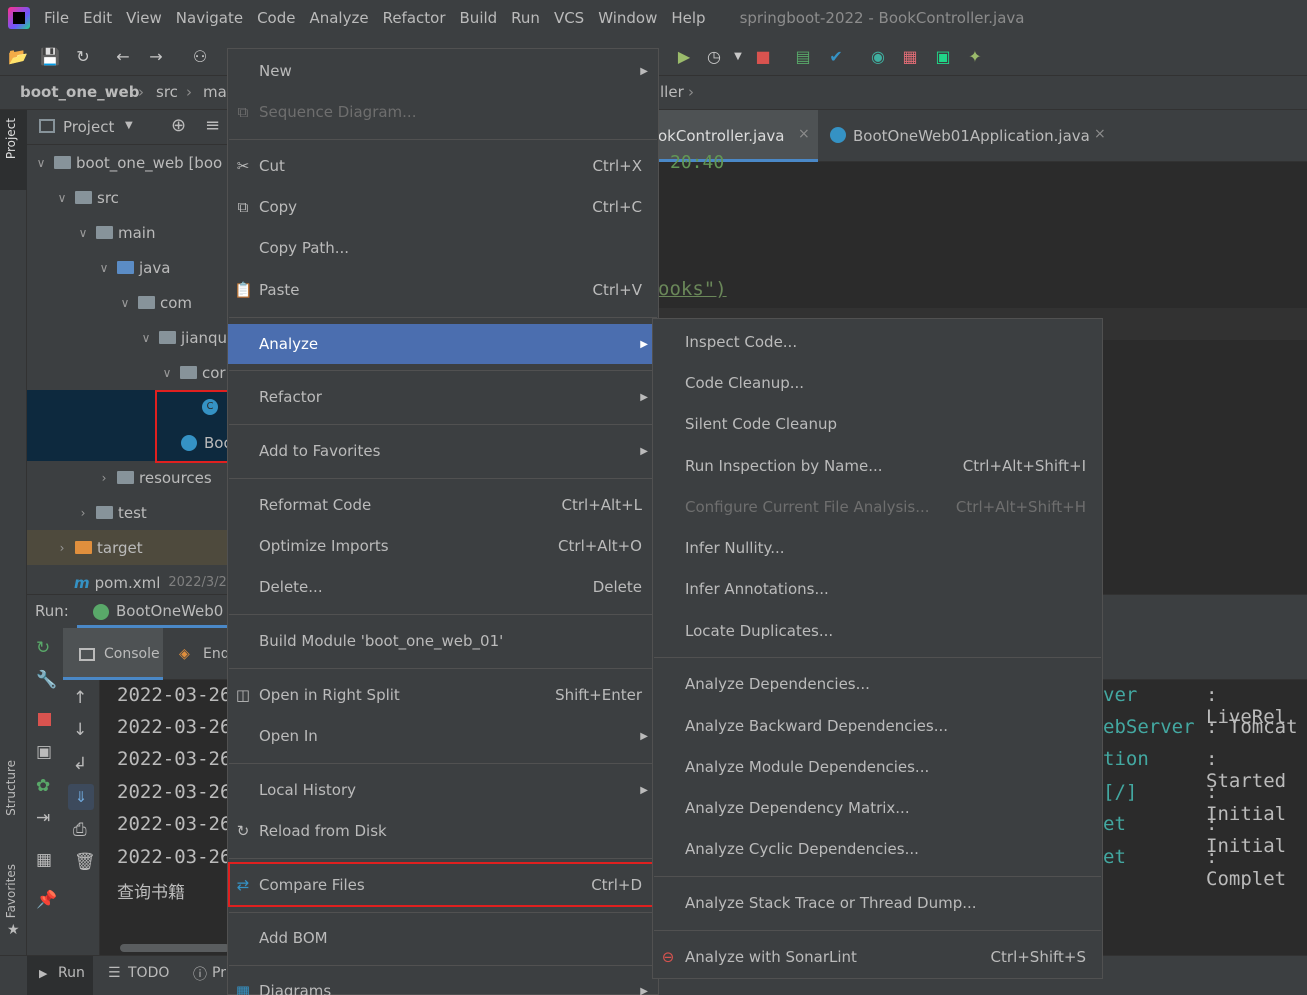 The image size is (1307, 995). What do you see at coordinates (167, 92) in the screenshot?
I see `breadcrumb-src: src` at bounding box center [167, 92].